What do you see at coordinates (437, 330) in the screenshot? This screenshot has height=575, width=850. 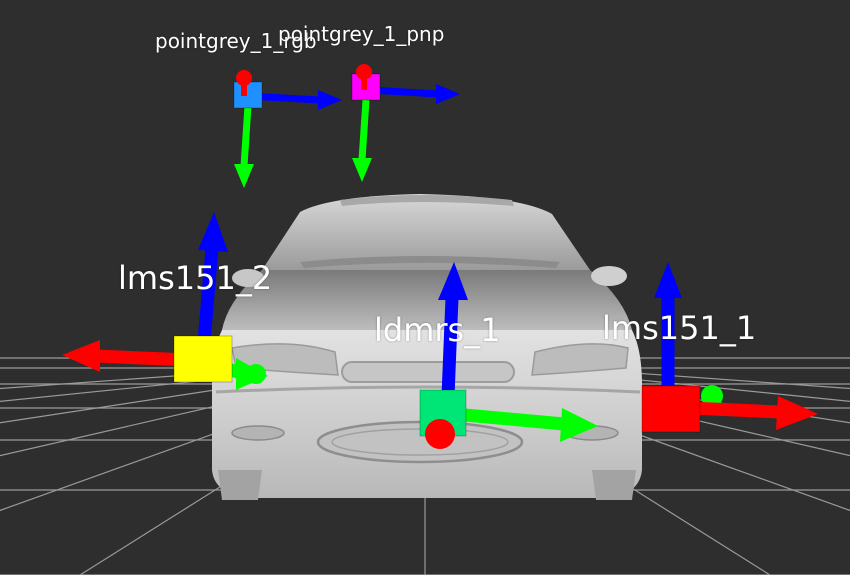 I see `frame-label-ldmrs-1: ldmrs_1` at bounding box center [437, 330].